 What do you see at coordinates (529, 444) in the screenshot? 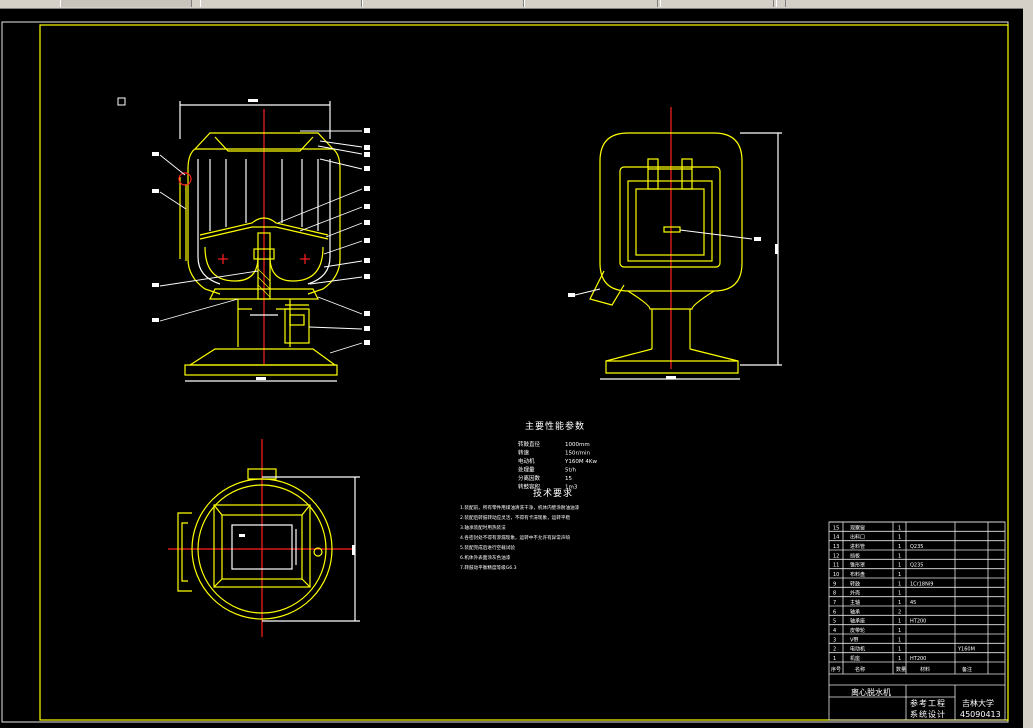
I see `param-name: 转鼓直径` at bounding box center [529, 444].